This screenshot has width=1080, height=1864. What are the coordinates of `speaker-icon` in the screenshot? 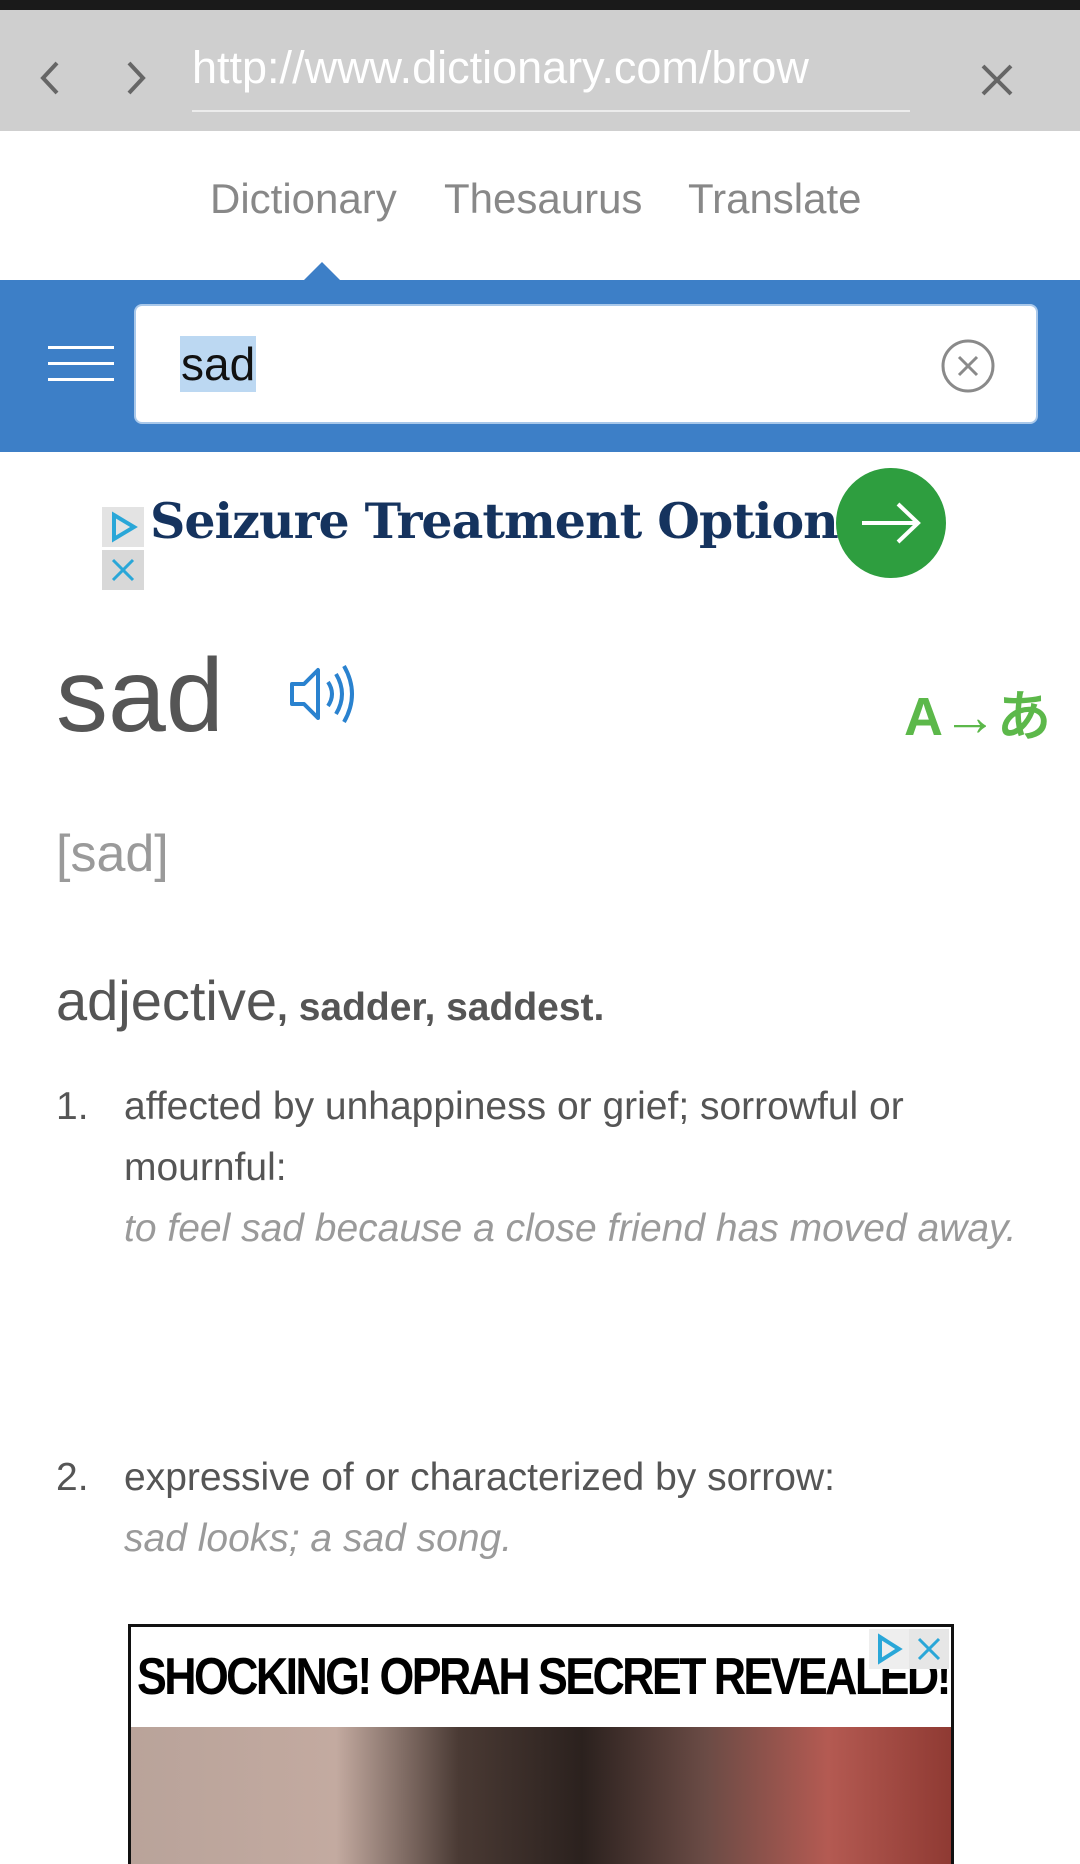 It's located at (324, 694).